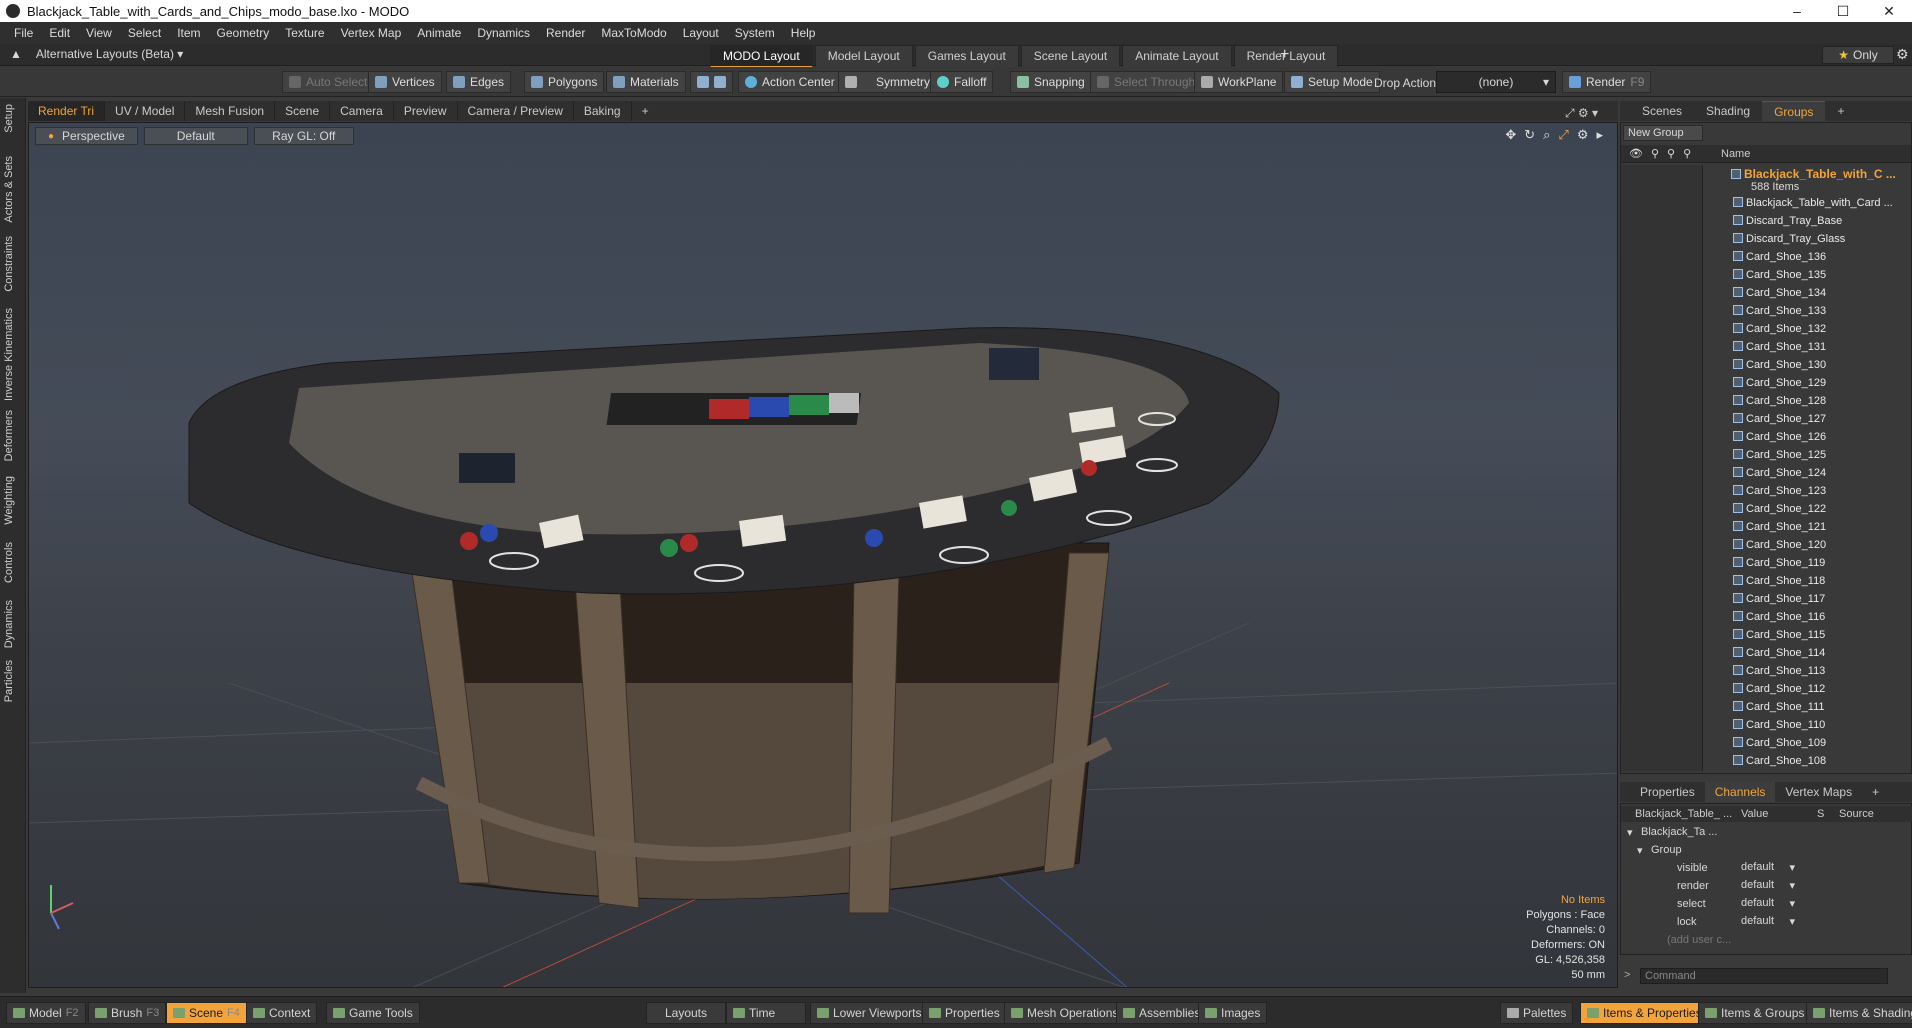 The height and width of the screenshot is (1028, 1912). Describe the element at coordinates (362, 111) in the screenshot. I see `tab-camera: Camera` at that location.